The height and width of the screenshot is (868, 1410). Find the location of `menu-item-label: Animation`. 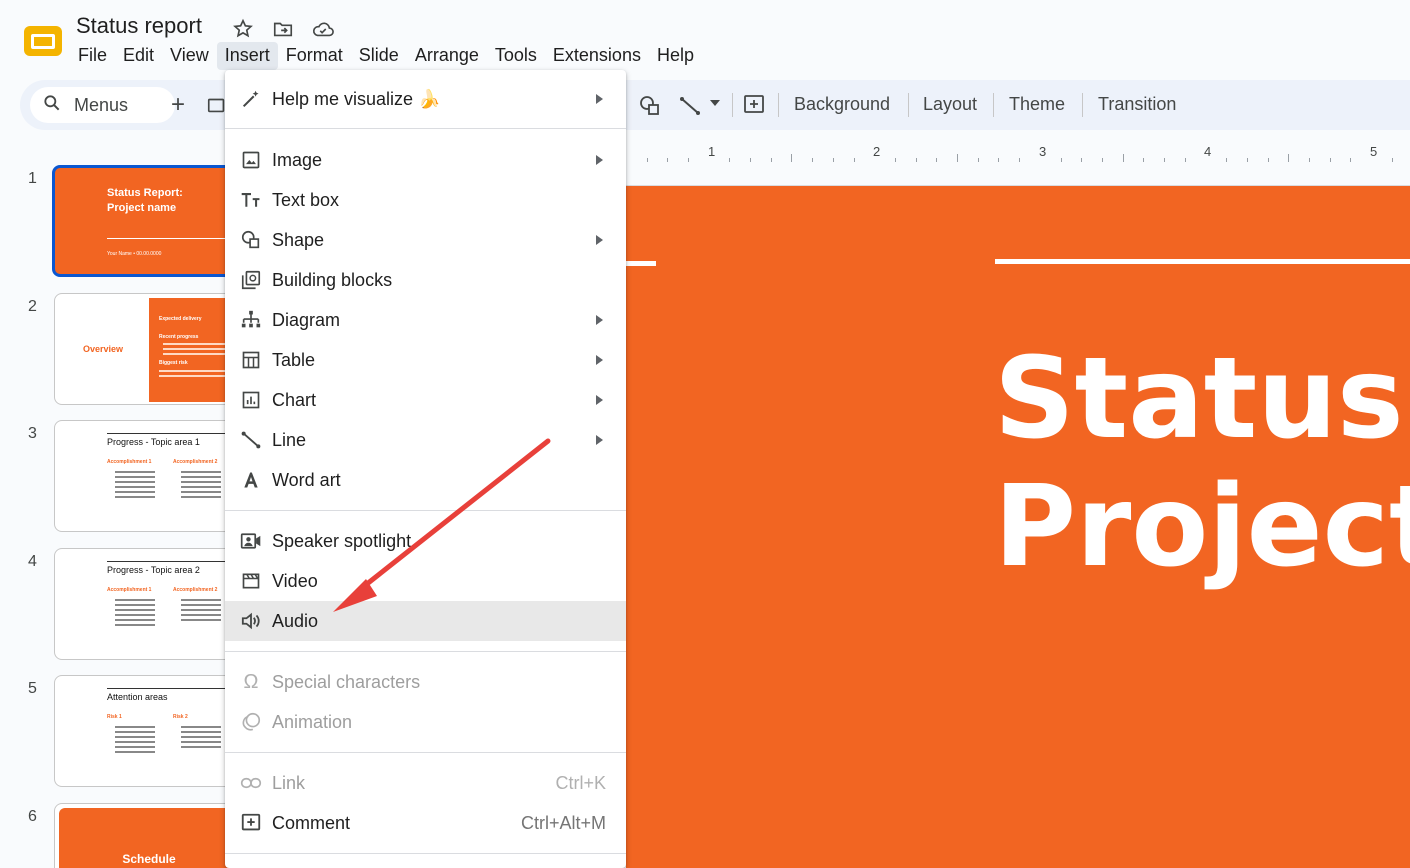

menu-item-label: Animation is located at coordinates (312, 721).